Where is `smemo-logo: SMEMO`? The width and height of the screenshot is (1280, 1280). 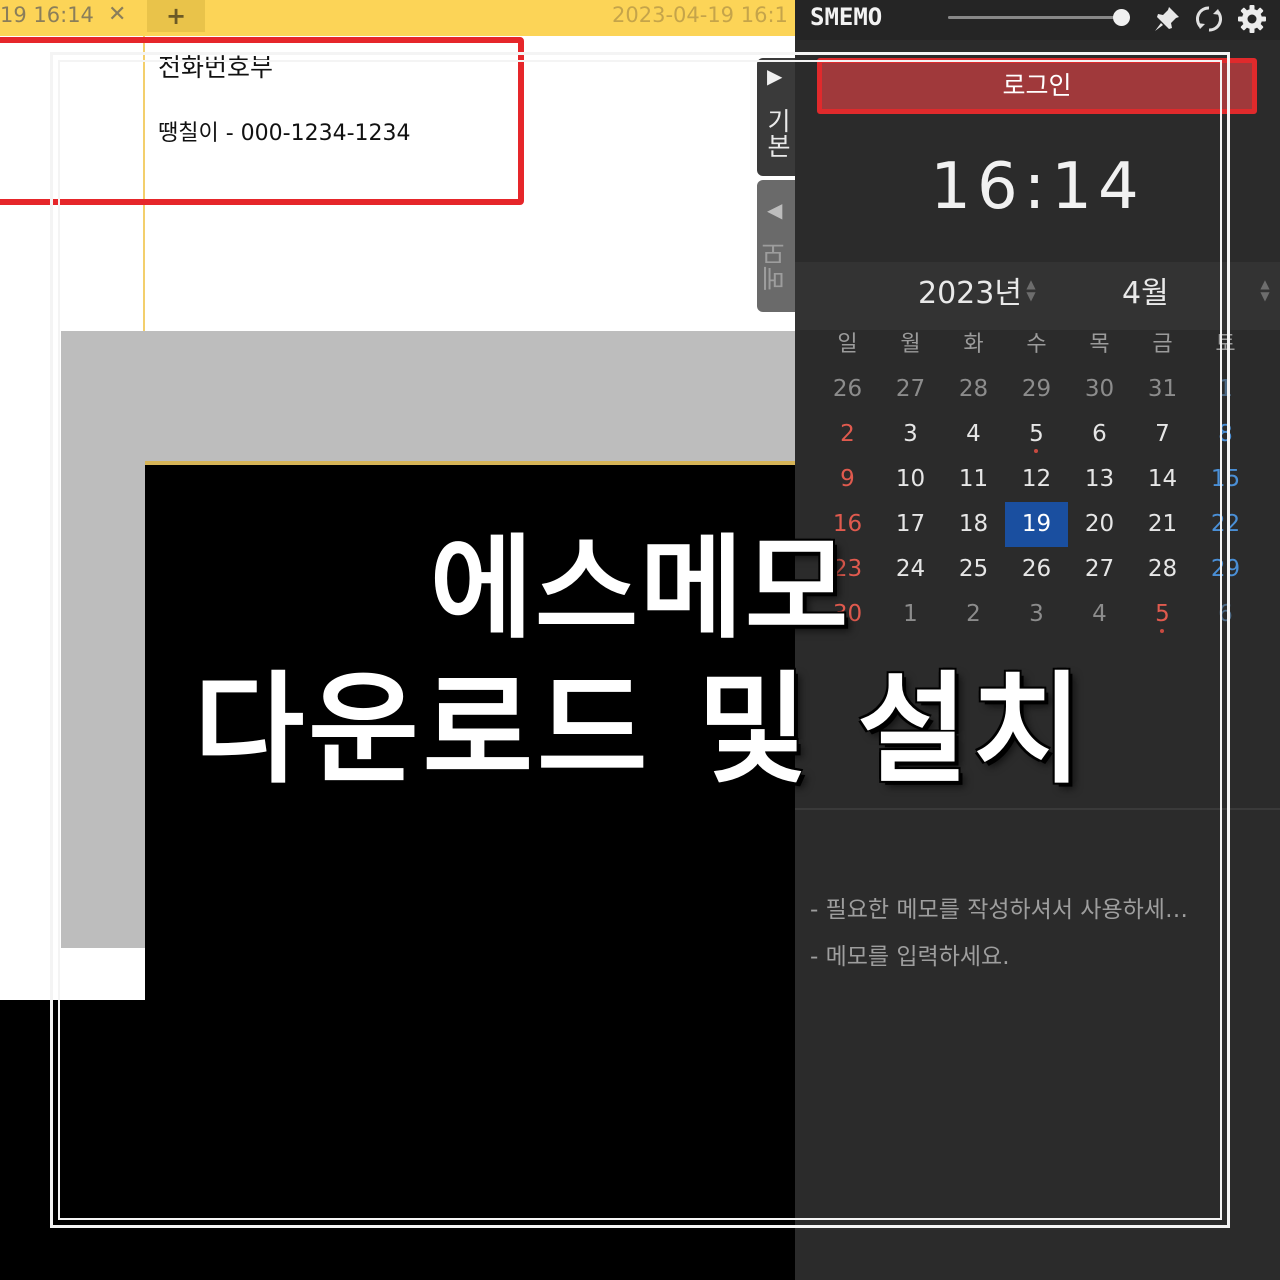 smemo-logo: SMEMO is located at coordinates (846, 17).